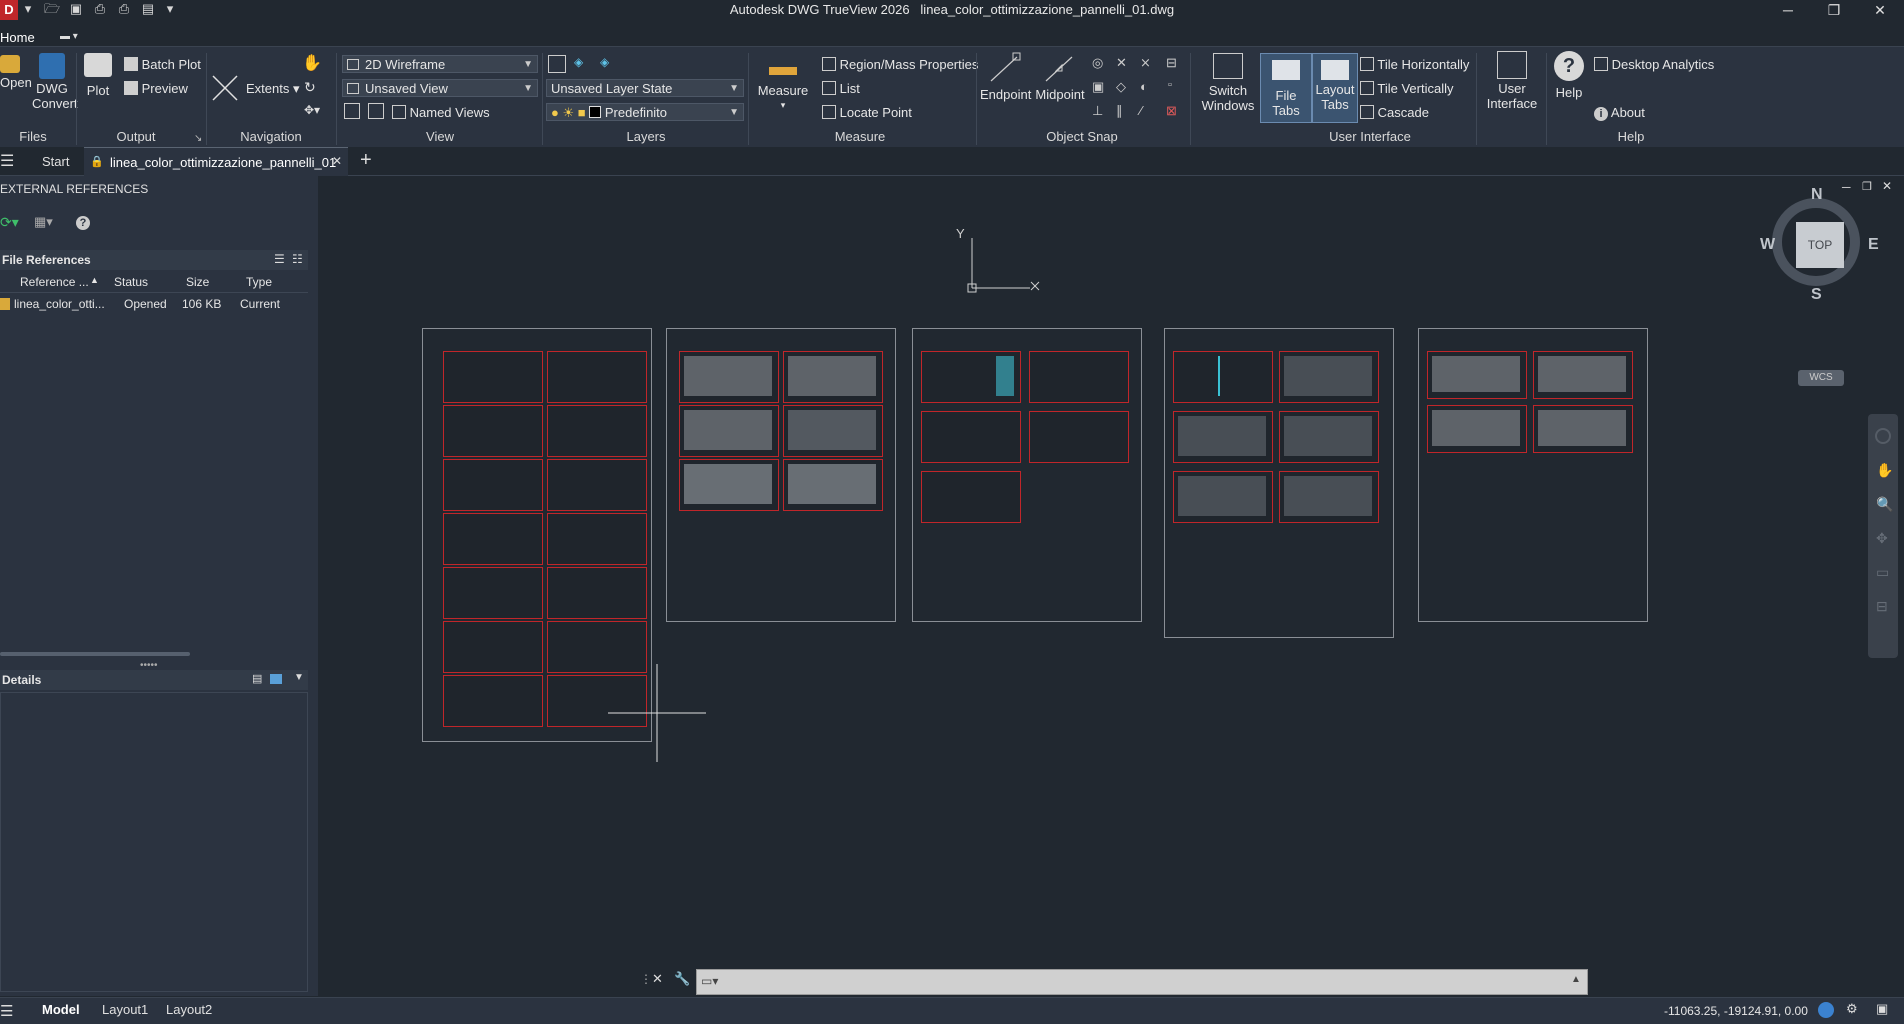  What do you see at coordinates (273, 89) in the screenshot?
I see `extents-dropdown: Extents ▾` at bounding box center [273, 89].